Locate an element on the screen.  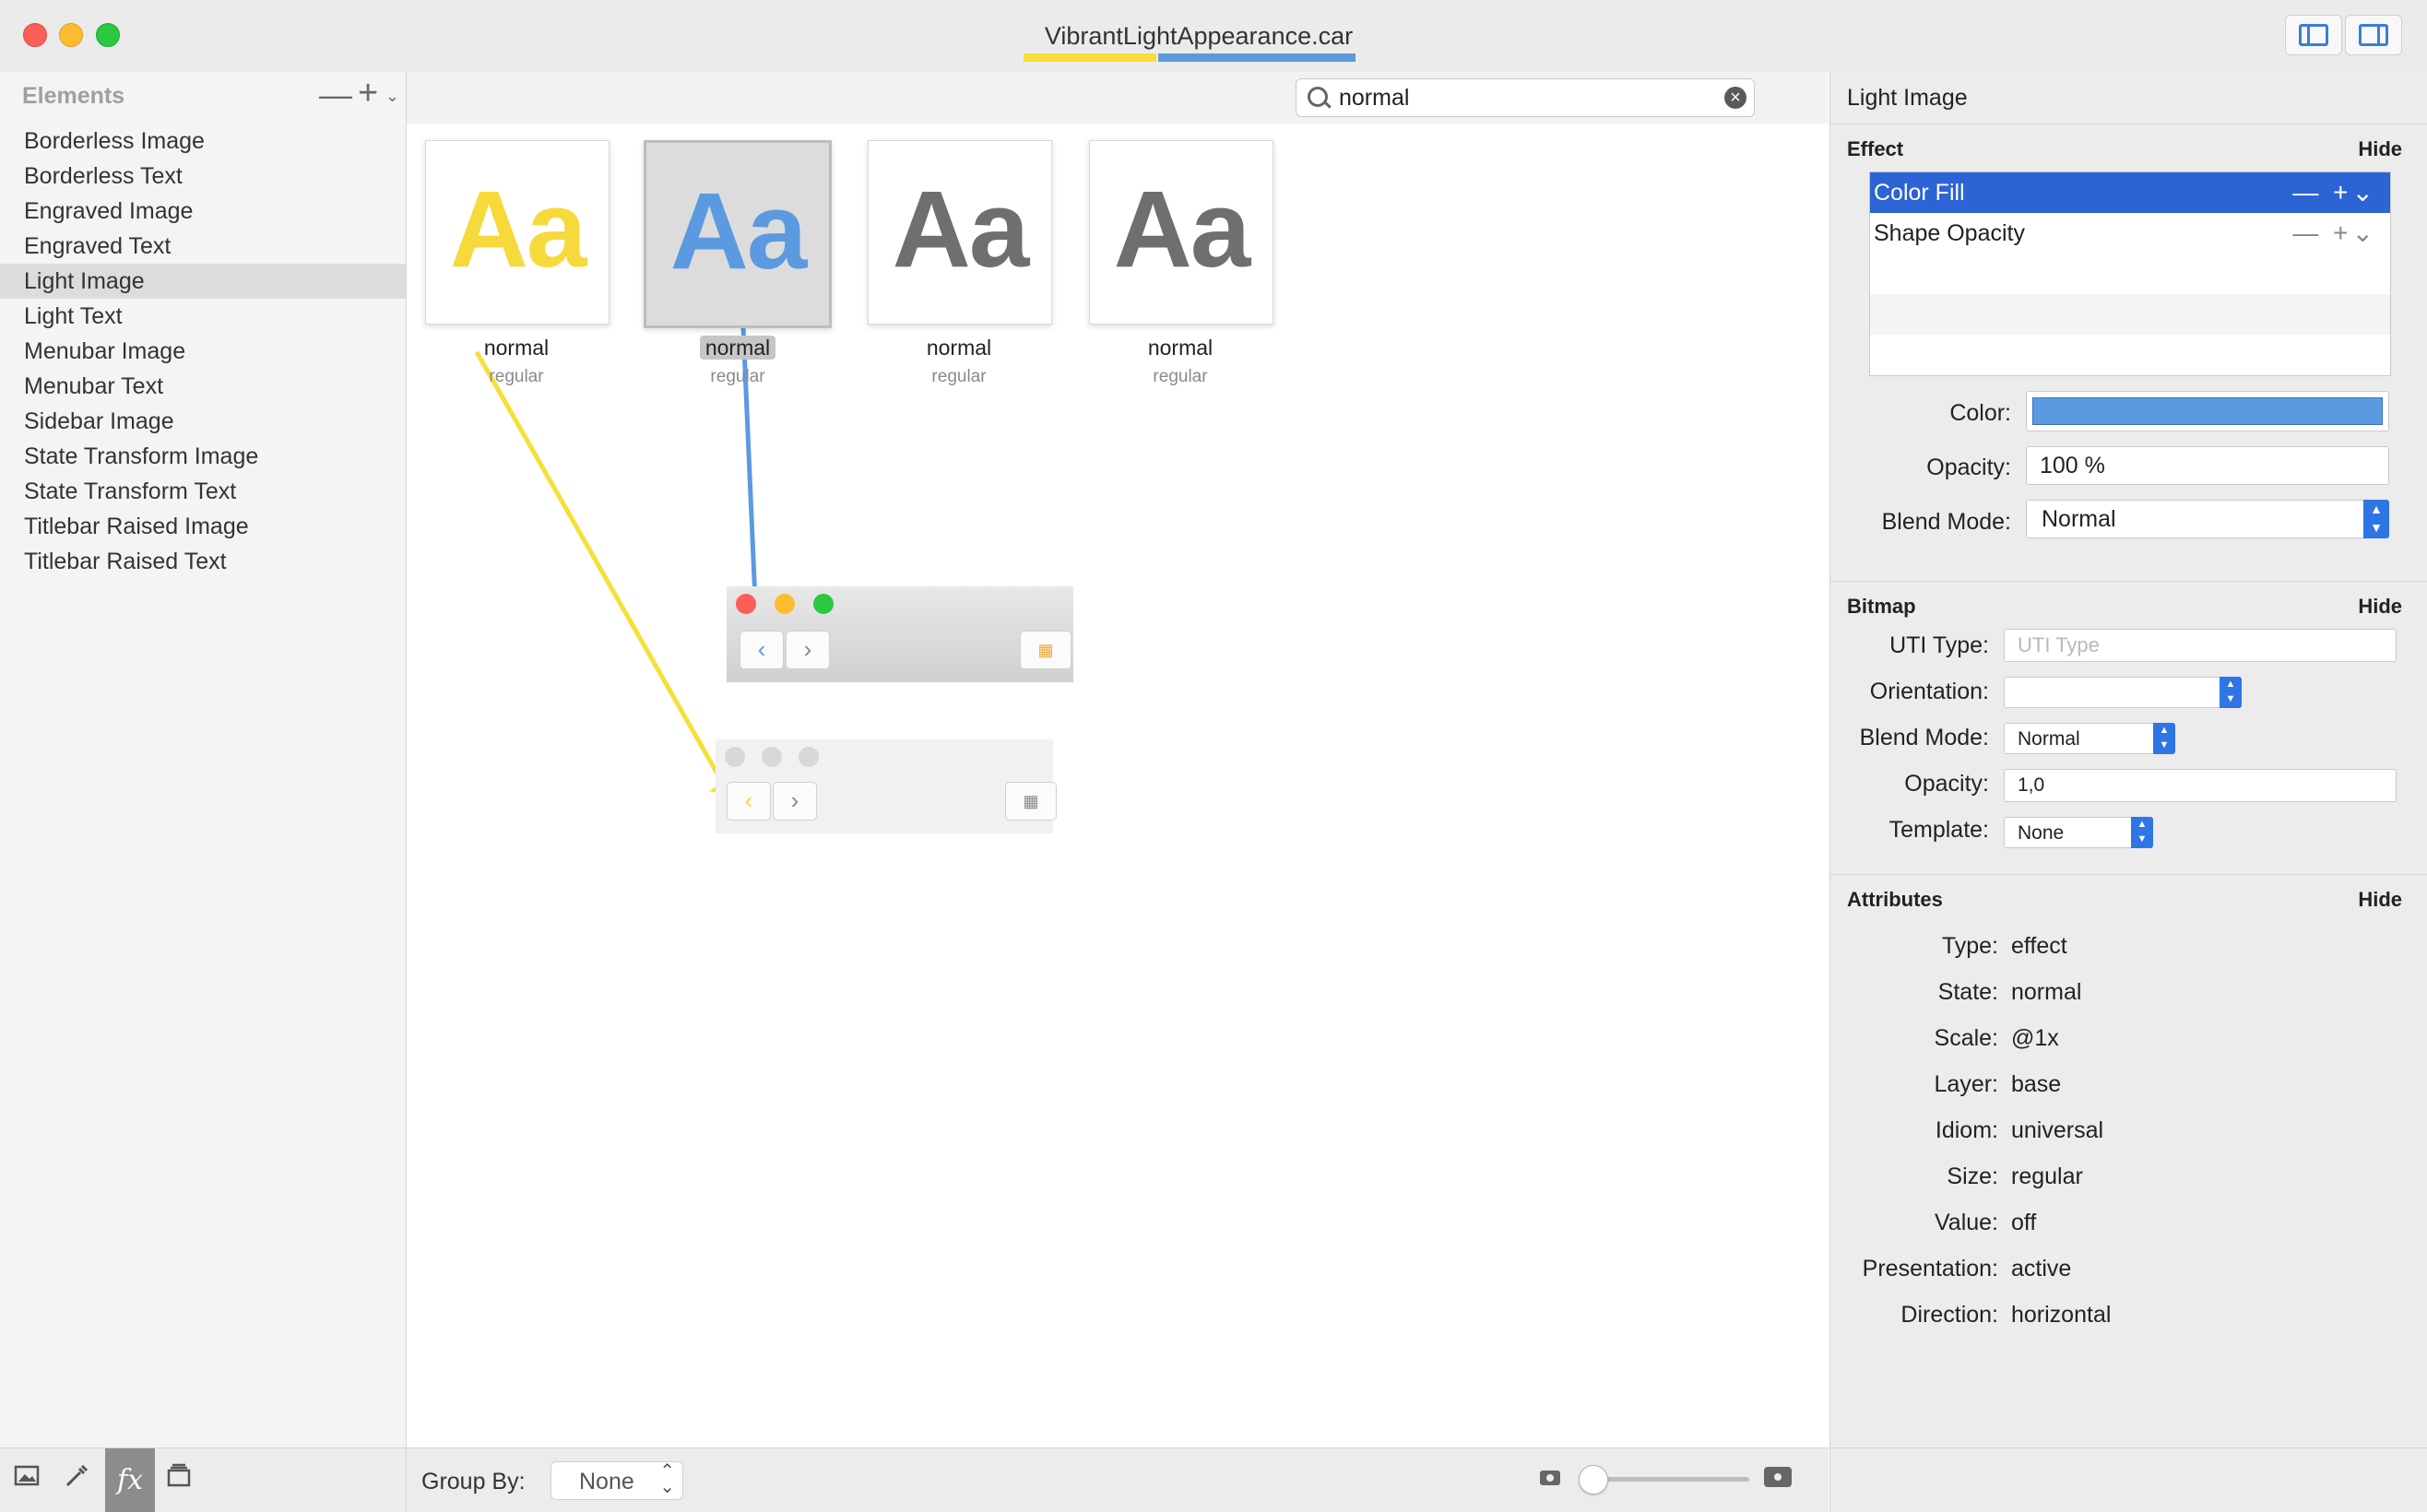
bitmap-opacity-field: 1,0 is located at coordinates (2200, 786).